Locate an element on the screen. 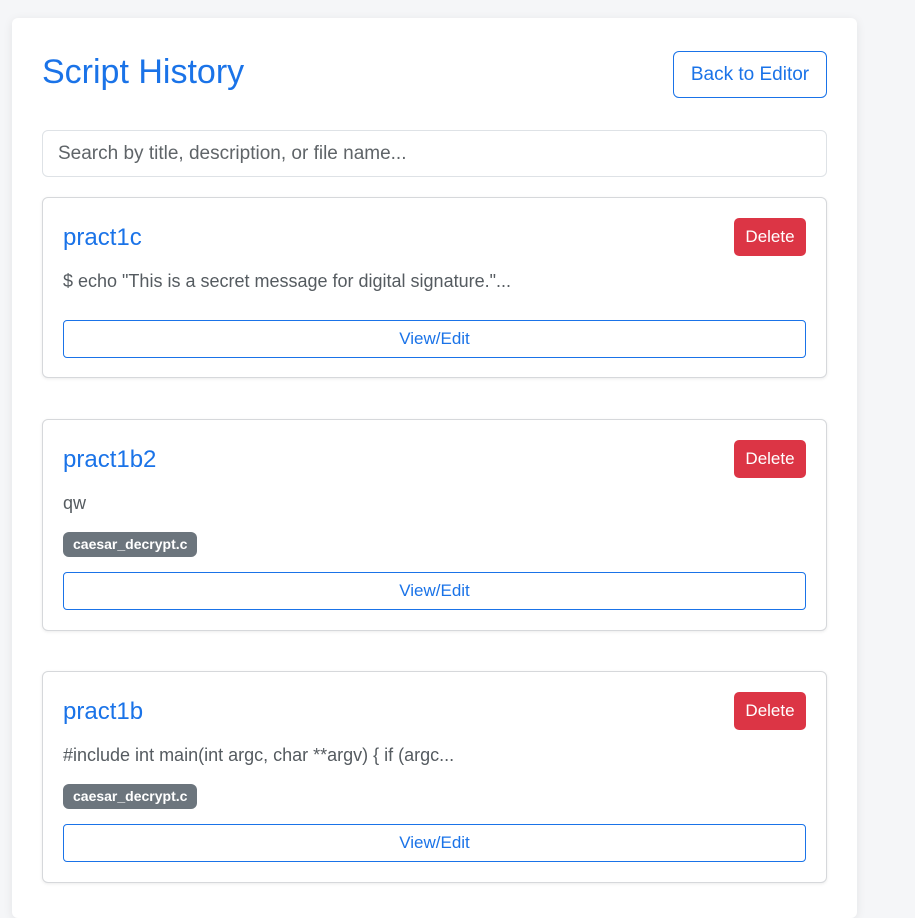 This screenshot has width=915, height=918. script-title: pract1b is located at coordinates (103, 712).